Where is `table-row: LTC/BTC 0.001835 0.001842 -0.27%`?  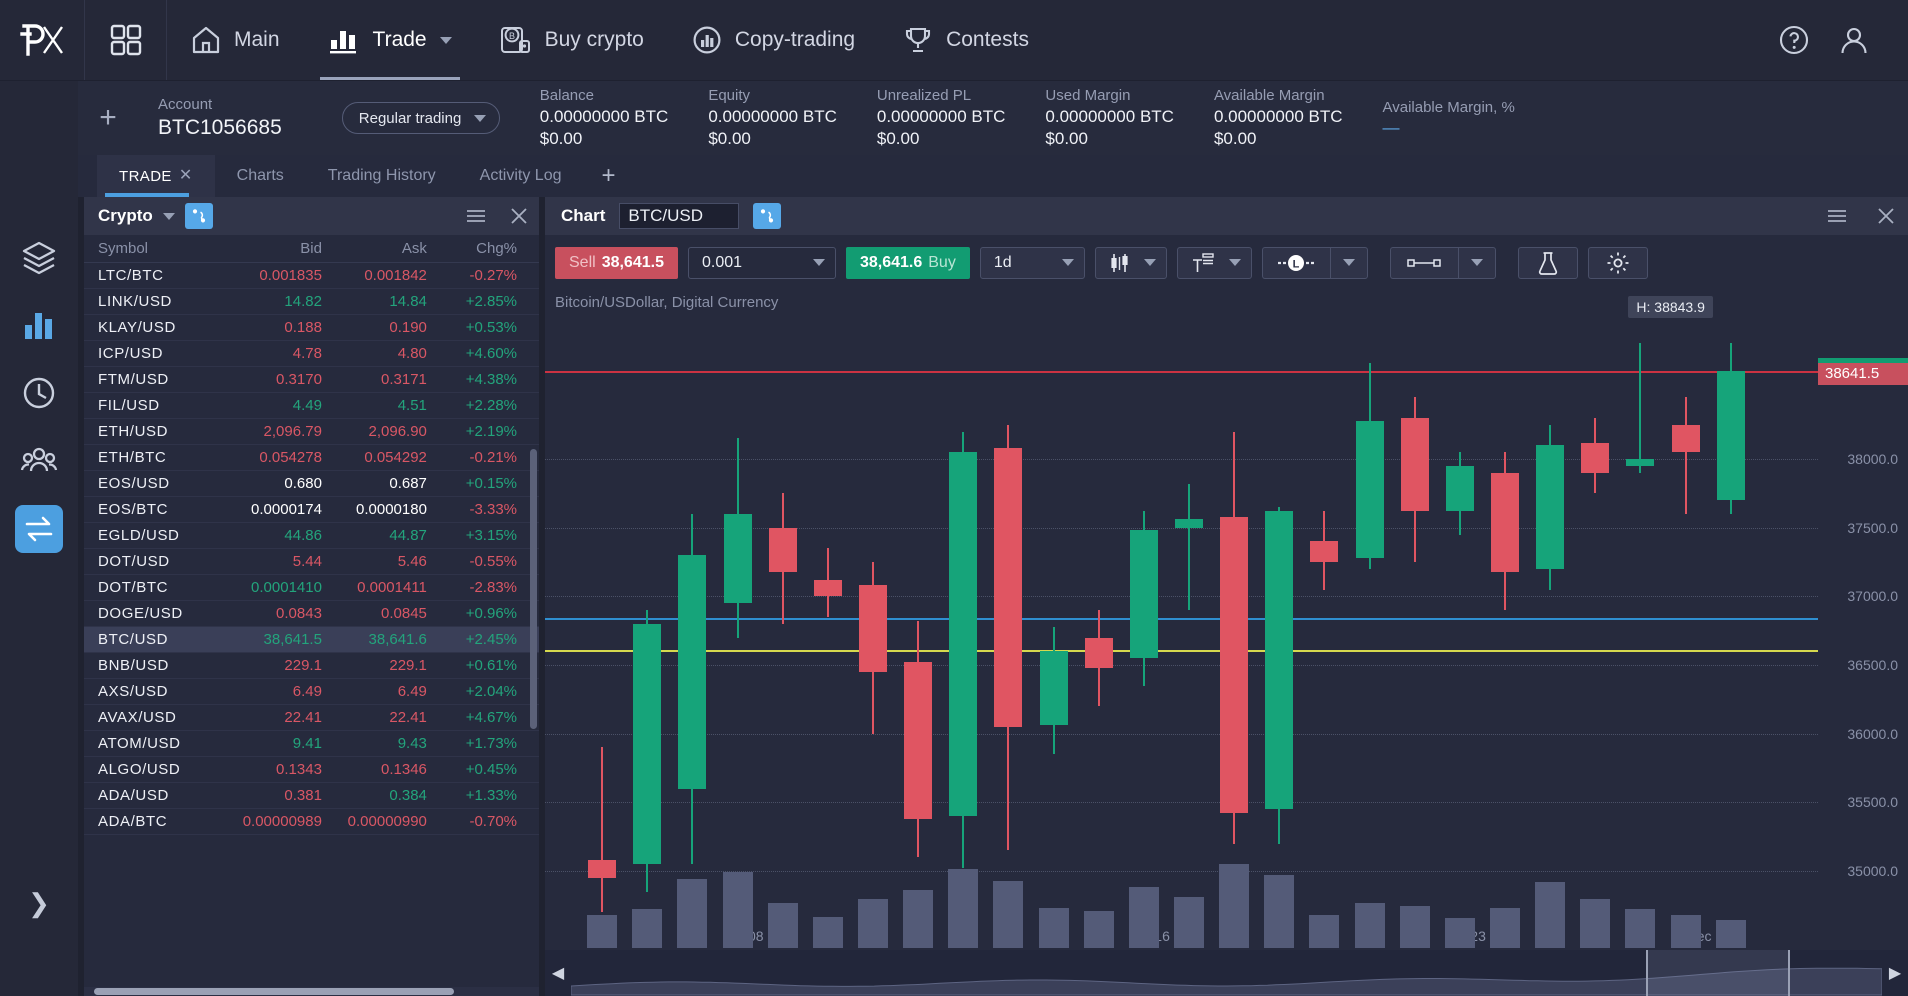
table-row: LTC/BTC 0.001835 0.001842 -0.27% is located at coordinates (311, 276).